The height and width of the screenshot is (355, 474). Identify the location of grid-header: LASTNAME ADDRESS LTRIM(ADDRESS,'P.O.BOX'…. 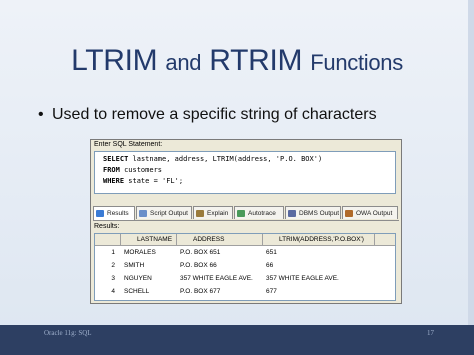
(245, 240).